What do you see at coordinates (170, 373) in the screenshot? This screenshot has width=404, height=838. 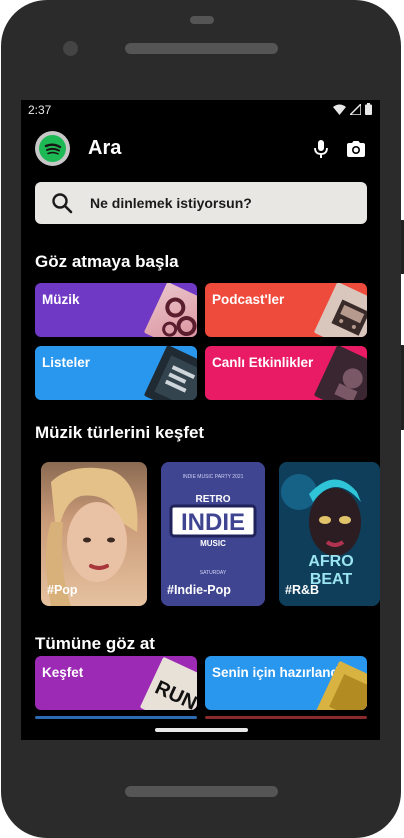 I see `playlist-cover-art` at bounding box center [170, 373].